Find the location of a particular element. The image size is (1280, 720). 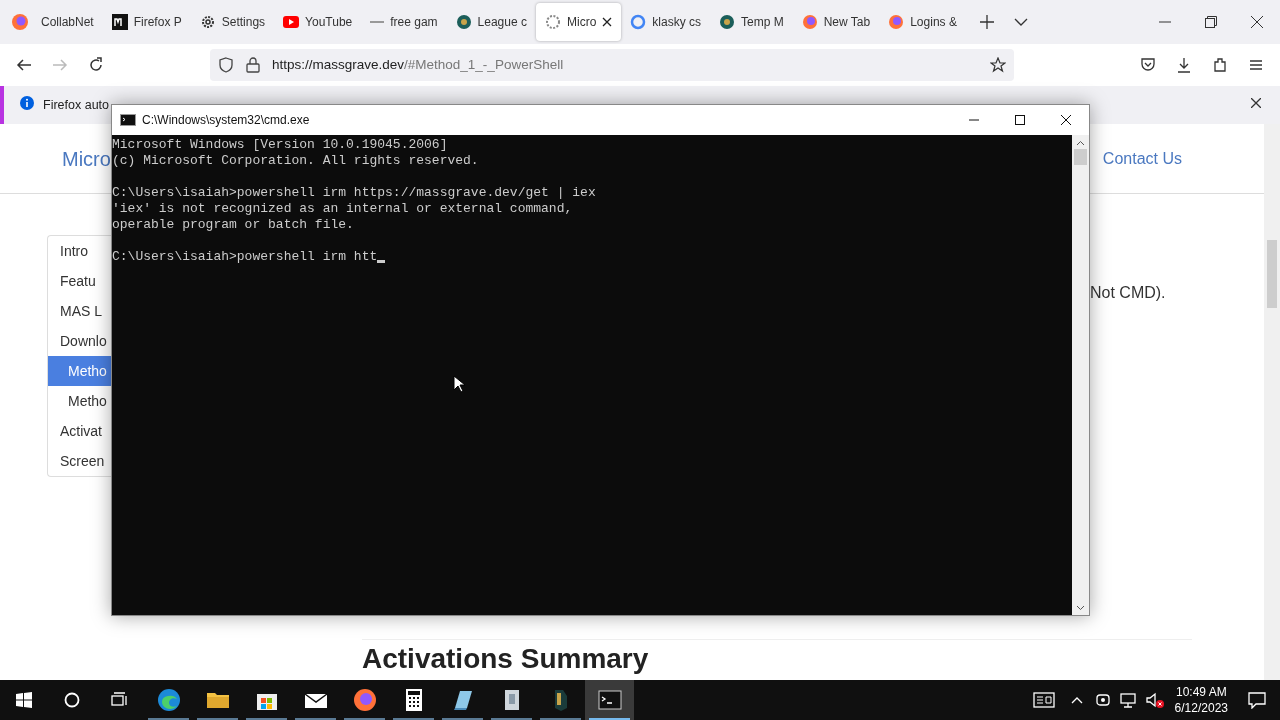

mouse-pointer-icon is located at coordinates (459, 384).